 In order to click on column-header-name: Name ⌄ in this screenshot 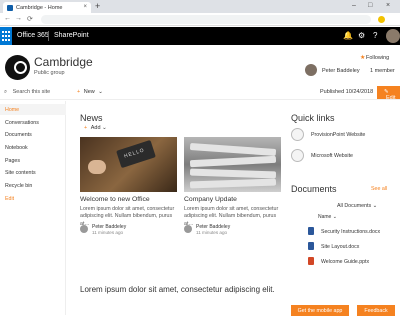, I will do `click(327, 217)`.